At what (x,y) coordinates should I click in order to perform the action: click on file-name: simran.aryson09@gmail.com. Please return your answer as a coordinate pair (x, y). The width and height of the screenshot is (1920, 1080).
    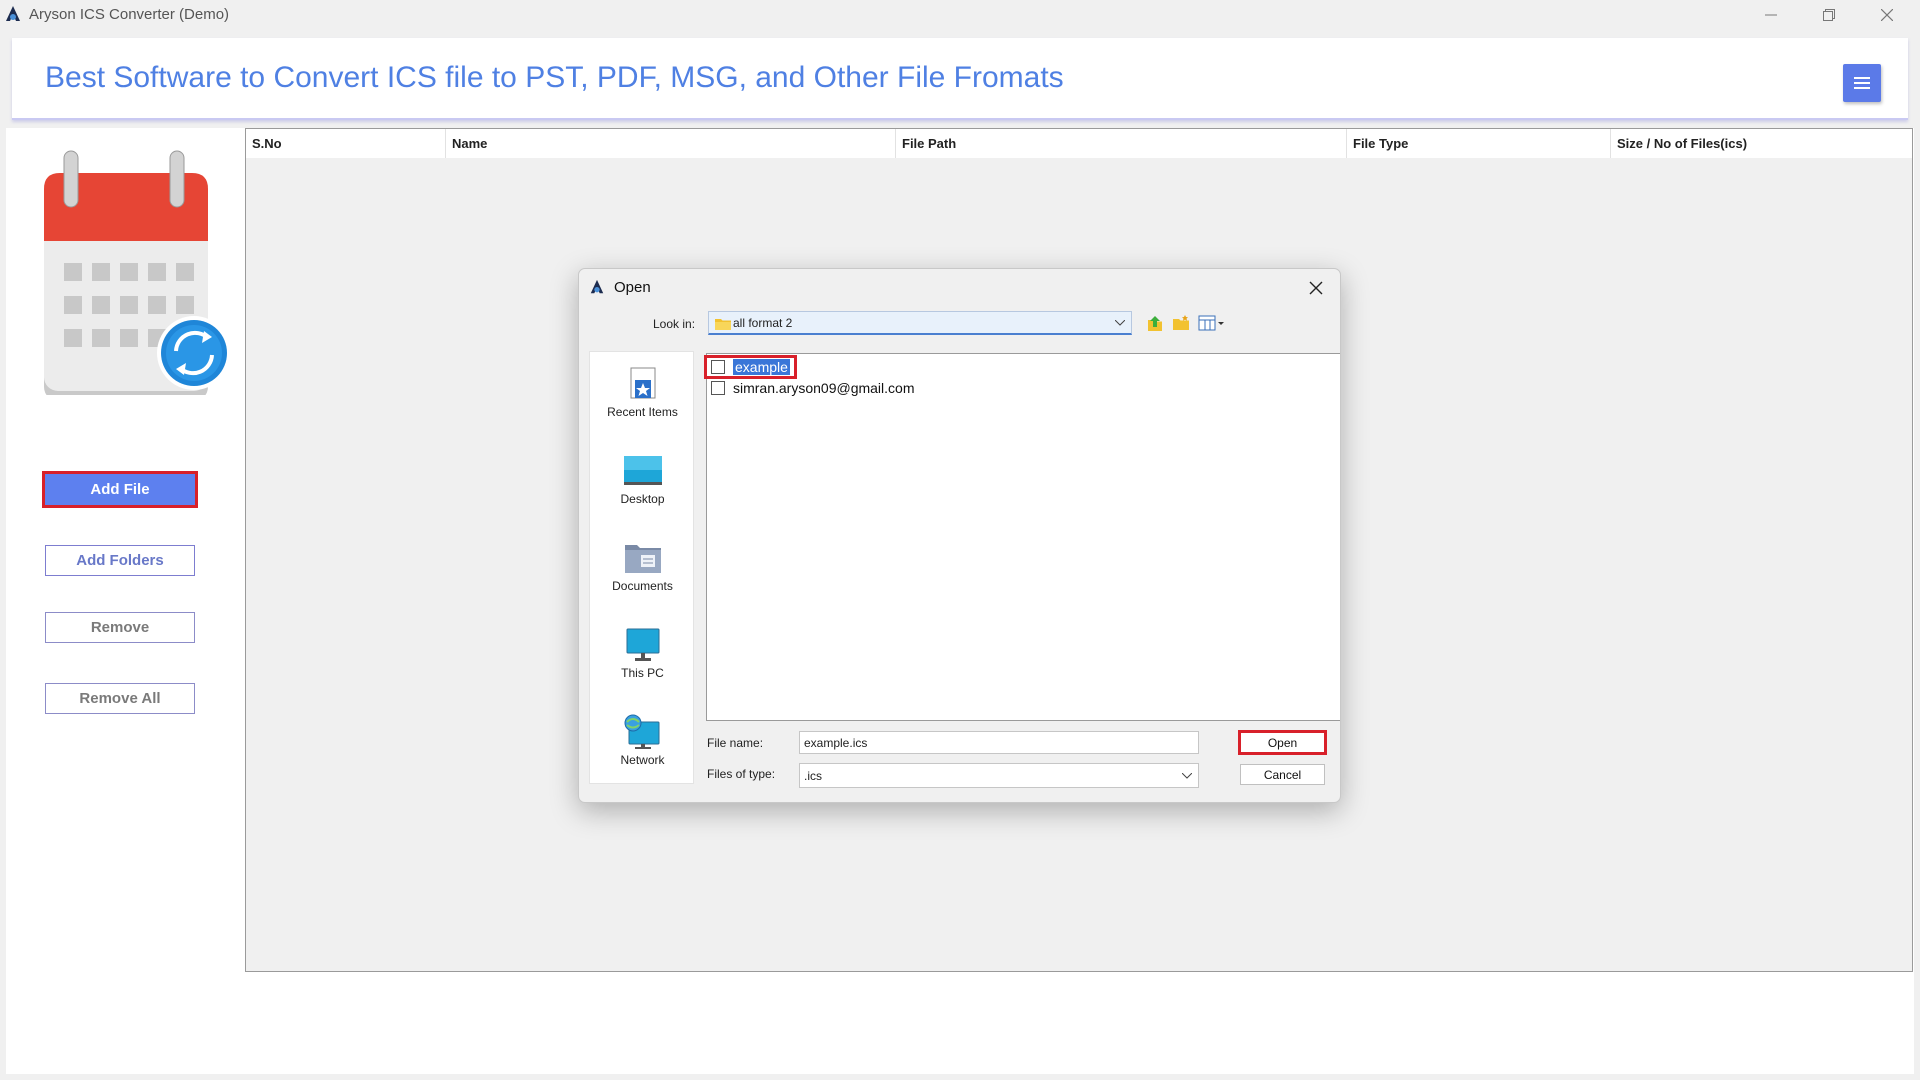
    Looking at the image, I should click on (824, 388).